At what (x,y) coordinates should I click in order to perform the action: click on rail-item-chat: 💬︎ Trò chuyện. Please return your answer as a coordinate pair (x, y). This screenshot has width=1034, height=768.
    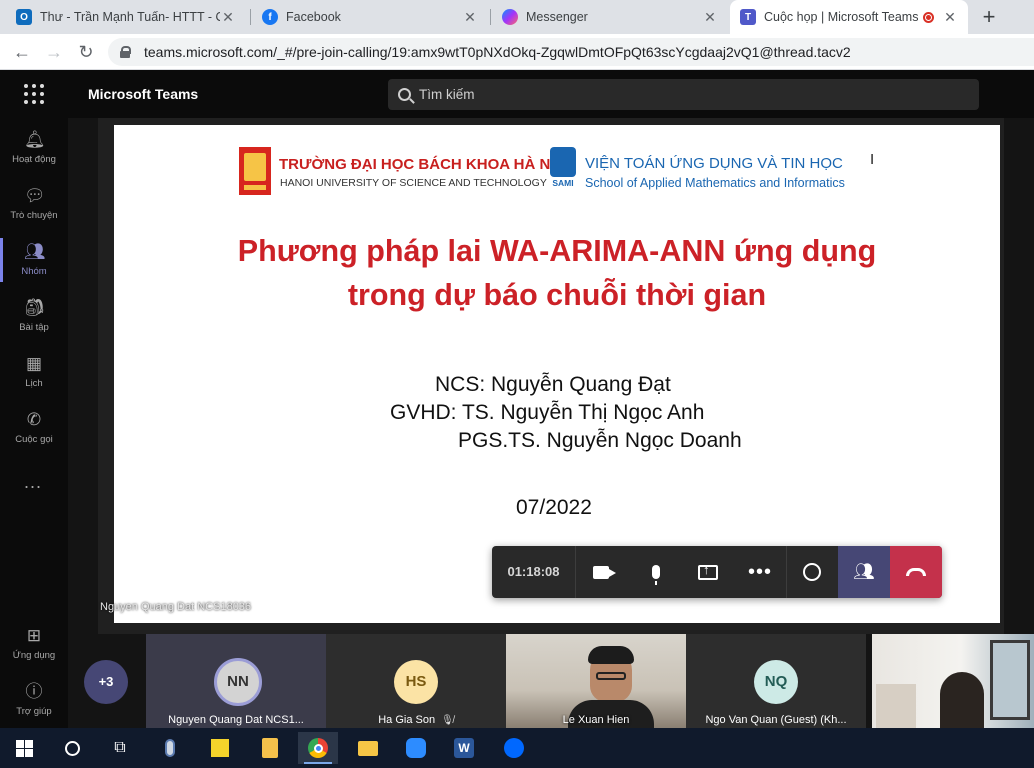
    Looking at the image, I should click on (34, 204).